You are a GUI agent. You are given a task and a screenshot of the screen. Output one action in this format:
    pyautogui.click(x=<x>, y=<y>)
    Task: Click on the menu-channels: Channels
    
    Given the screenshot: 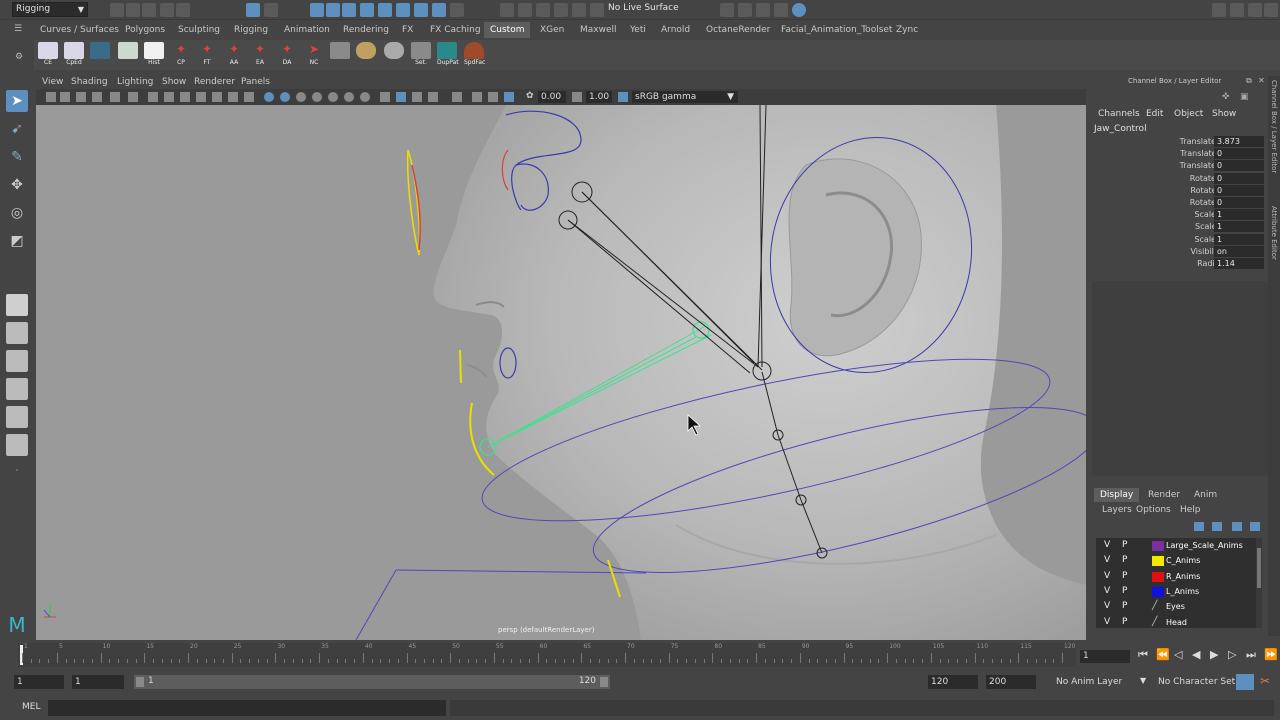 What is the action you would take?
    pyautogui.click(x=1119, y=114)
    